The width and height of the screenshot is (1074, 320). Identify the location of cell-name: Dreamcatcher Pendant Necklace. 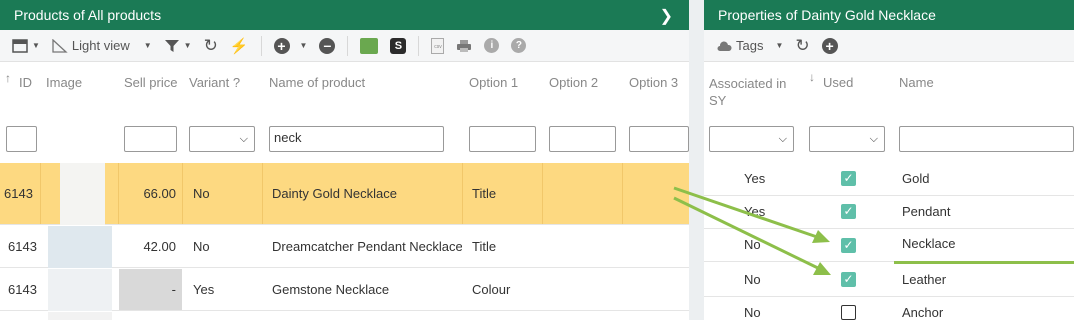
(363, 246).